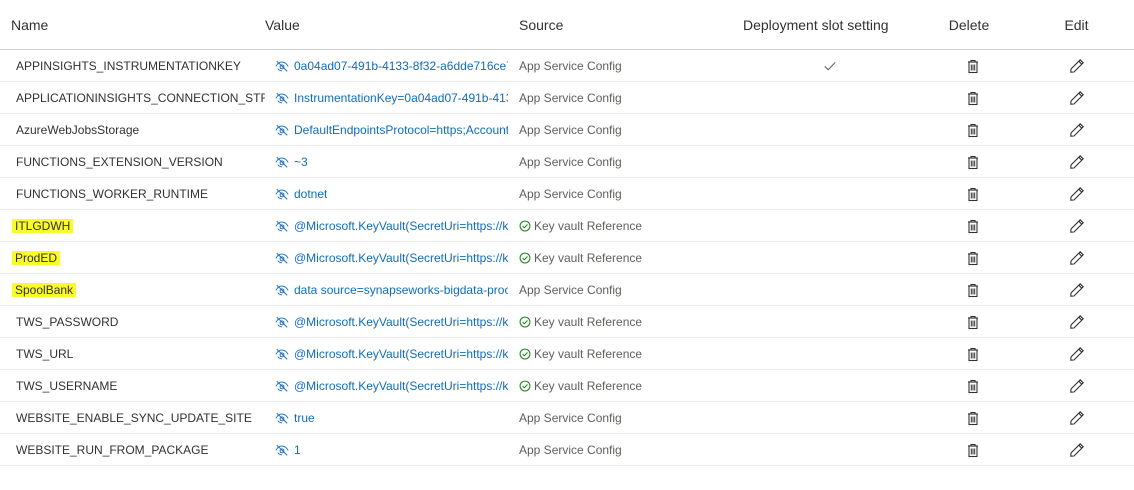 The height and width of the screenshot is (490, 1134). I want to click on cell-value: 0a04ad07-491b-4133-8f32-a6dde716ce7, so click(386, 66).